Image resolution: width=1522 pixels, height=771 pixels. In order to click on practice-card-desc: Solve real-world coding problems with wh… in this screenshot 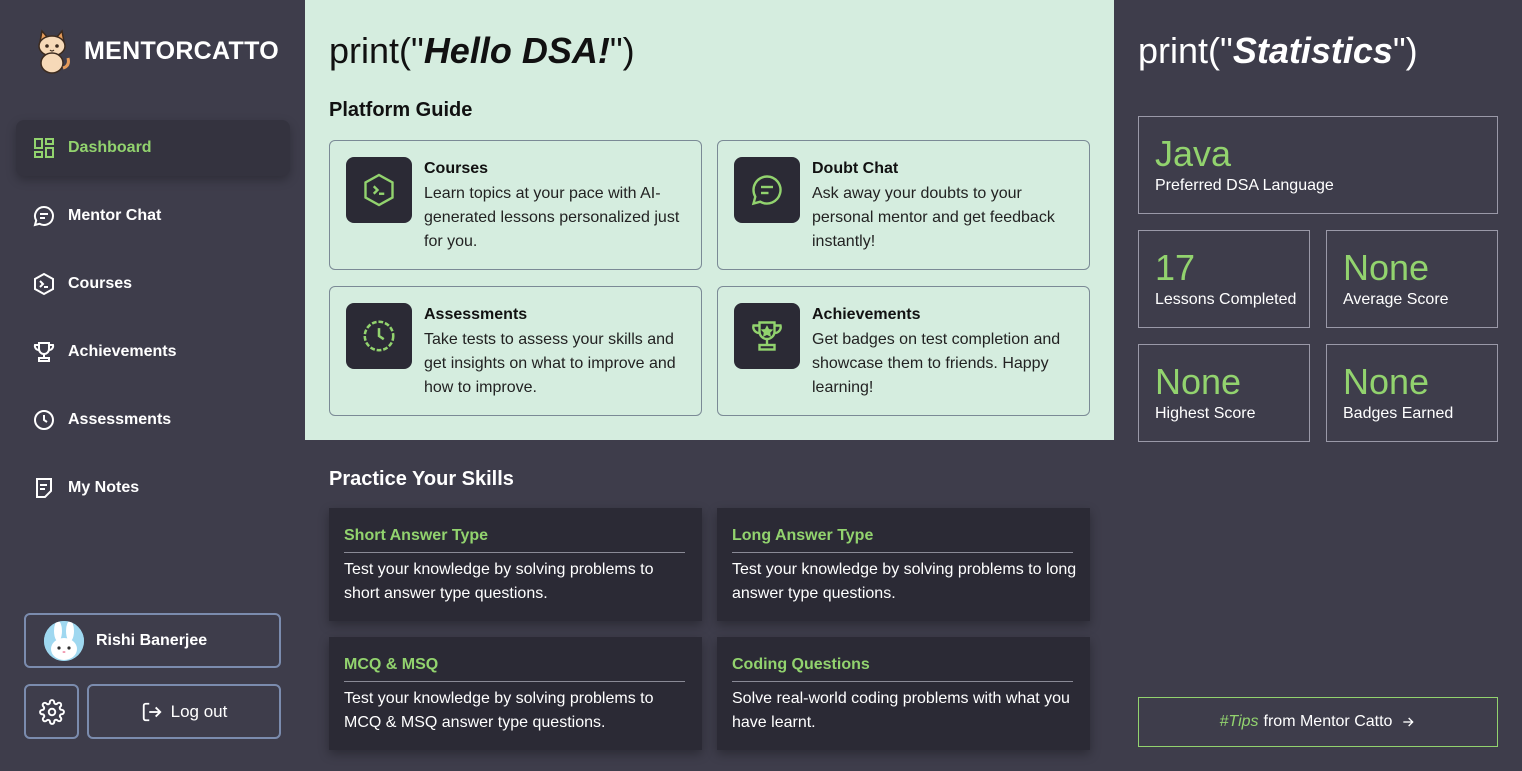, I will do `click(901, 710)`.